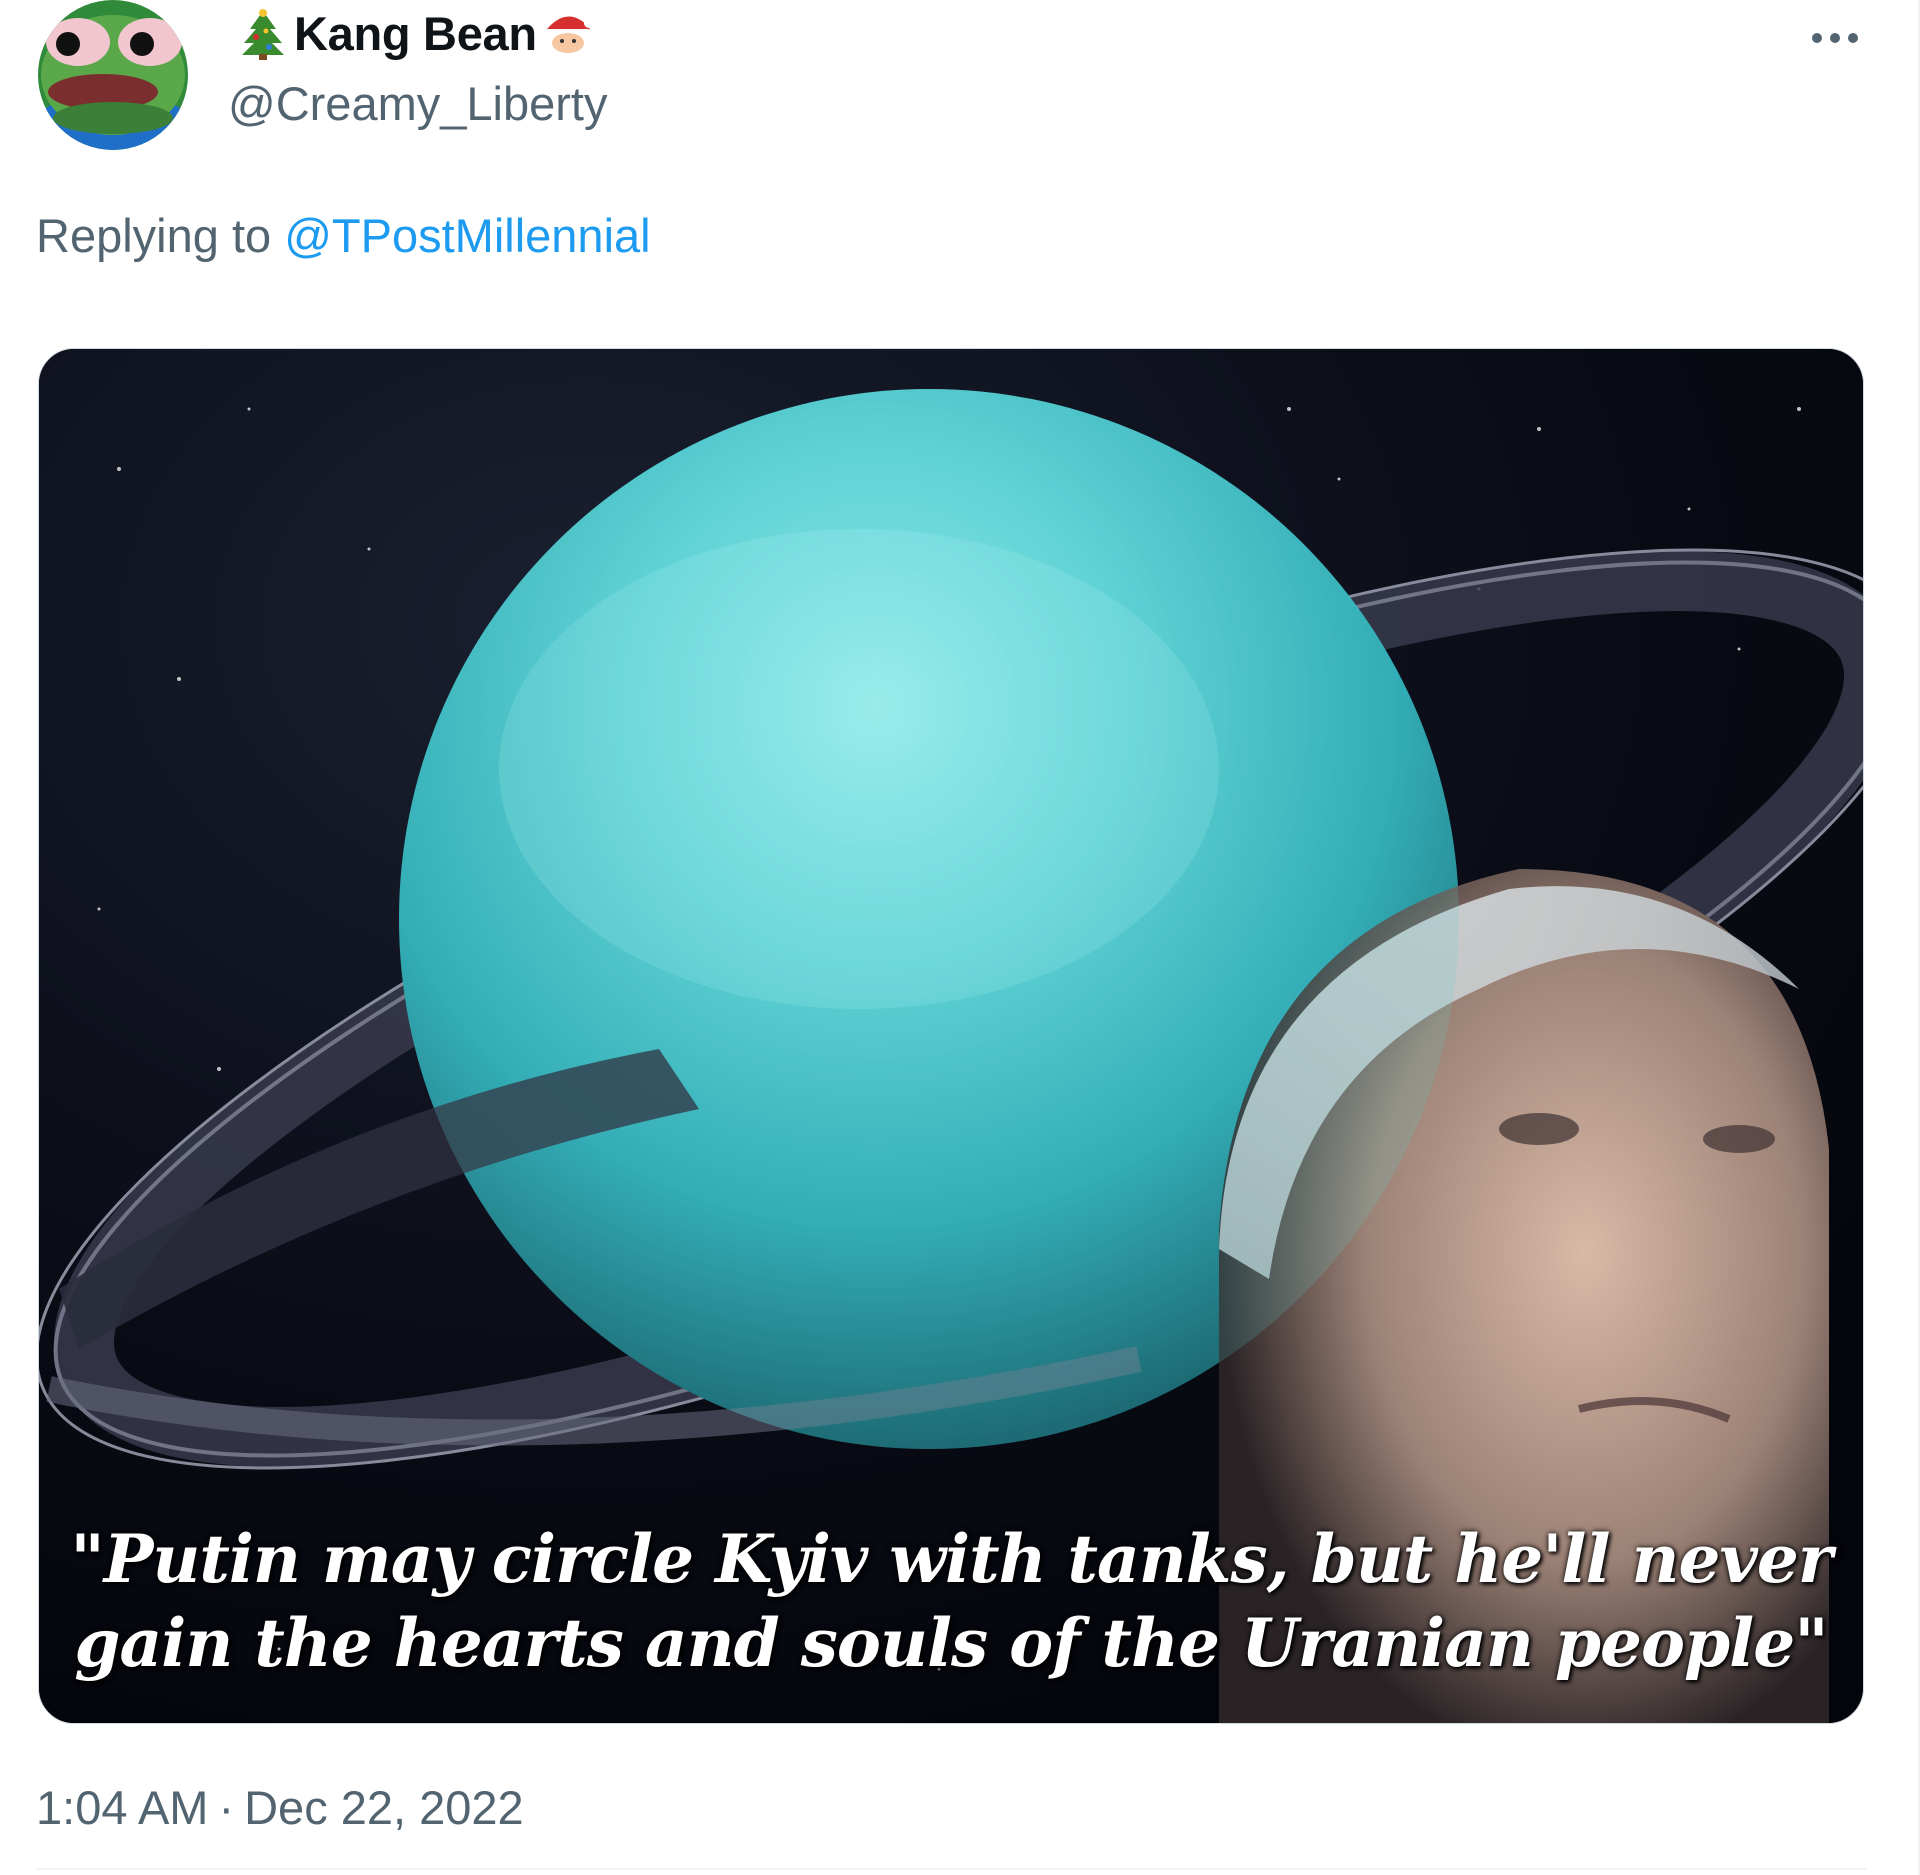  I want to click on replying-to-line: Replying to @TPostMillennial, so click(343, 235).